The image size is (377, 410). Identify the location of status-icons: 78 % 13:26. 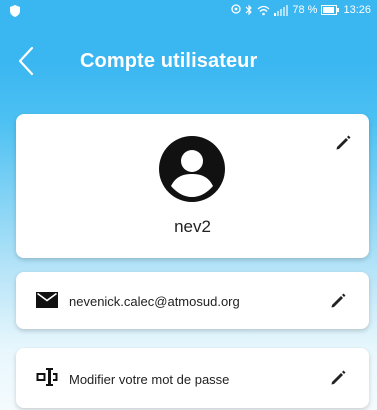
(301, 10).